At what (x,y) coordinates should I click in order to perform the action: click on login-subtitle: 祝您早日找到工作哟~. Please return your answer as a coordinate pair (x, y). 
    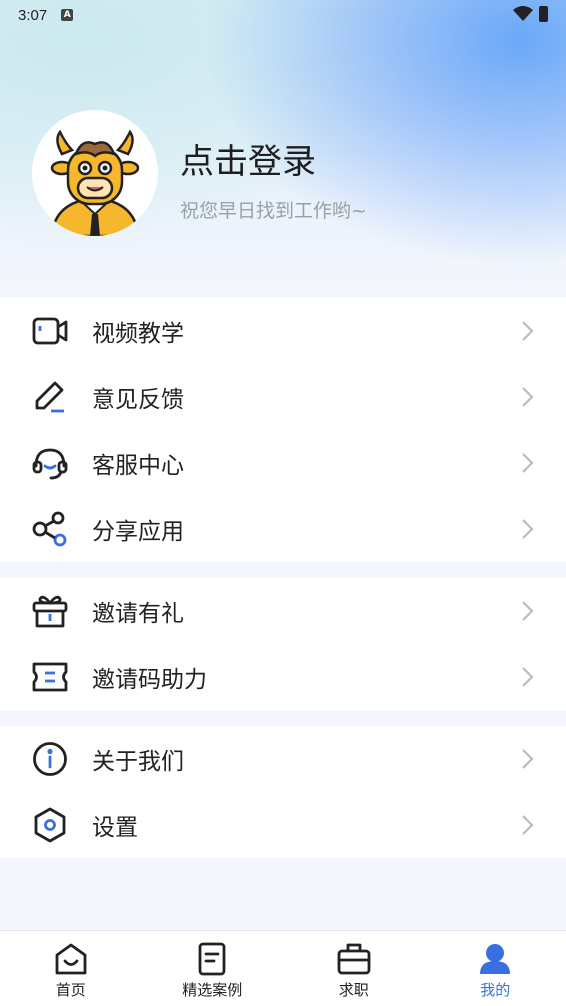
    Looking at the image, I should click on (273, 211).